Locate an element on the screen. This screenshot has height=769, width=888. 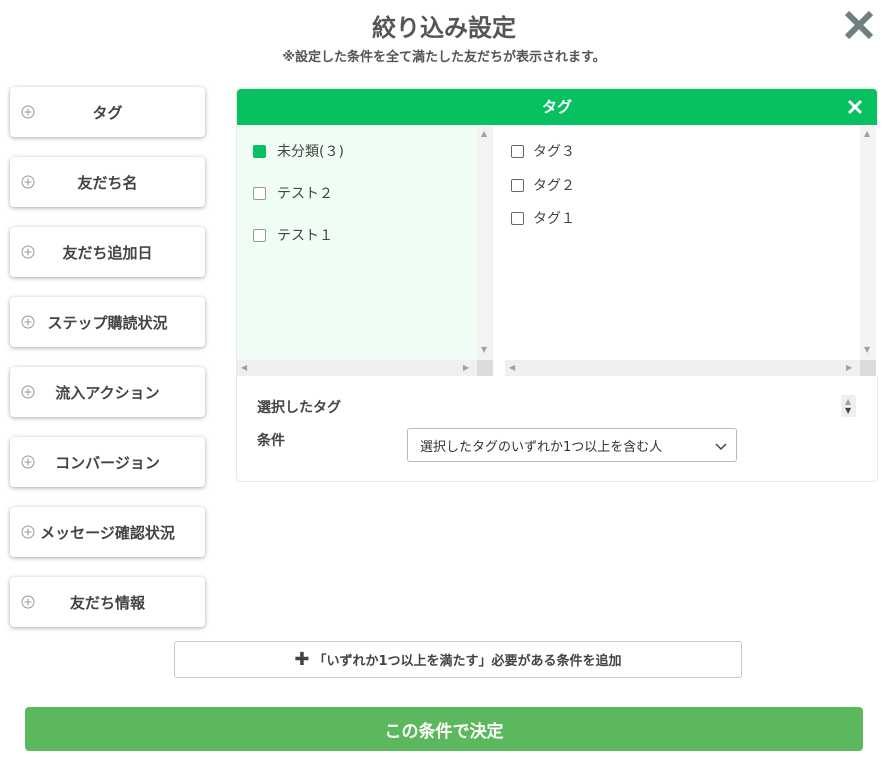
tag-item: タグ３ is located at coordinates (543, 151).